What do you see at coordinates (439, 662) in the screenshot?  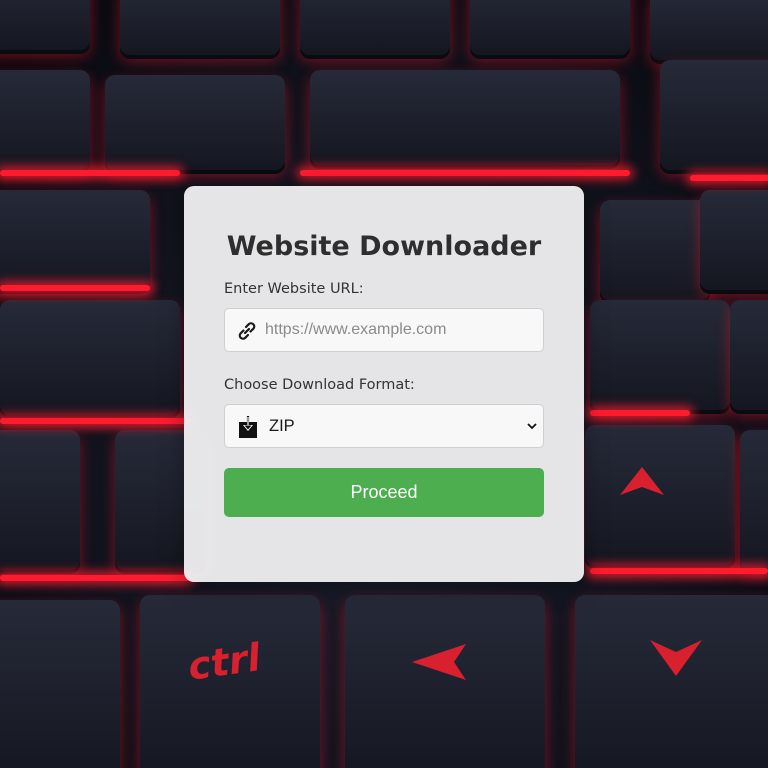 I see `left-arrow-key-legend` at bounding box center [439, 662].